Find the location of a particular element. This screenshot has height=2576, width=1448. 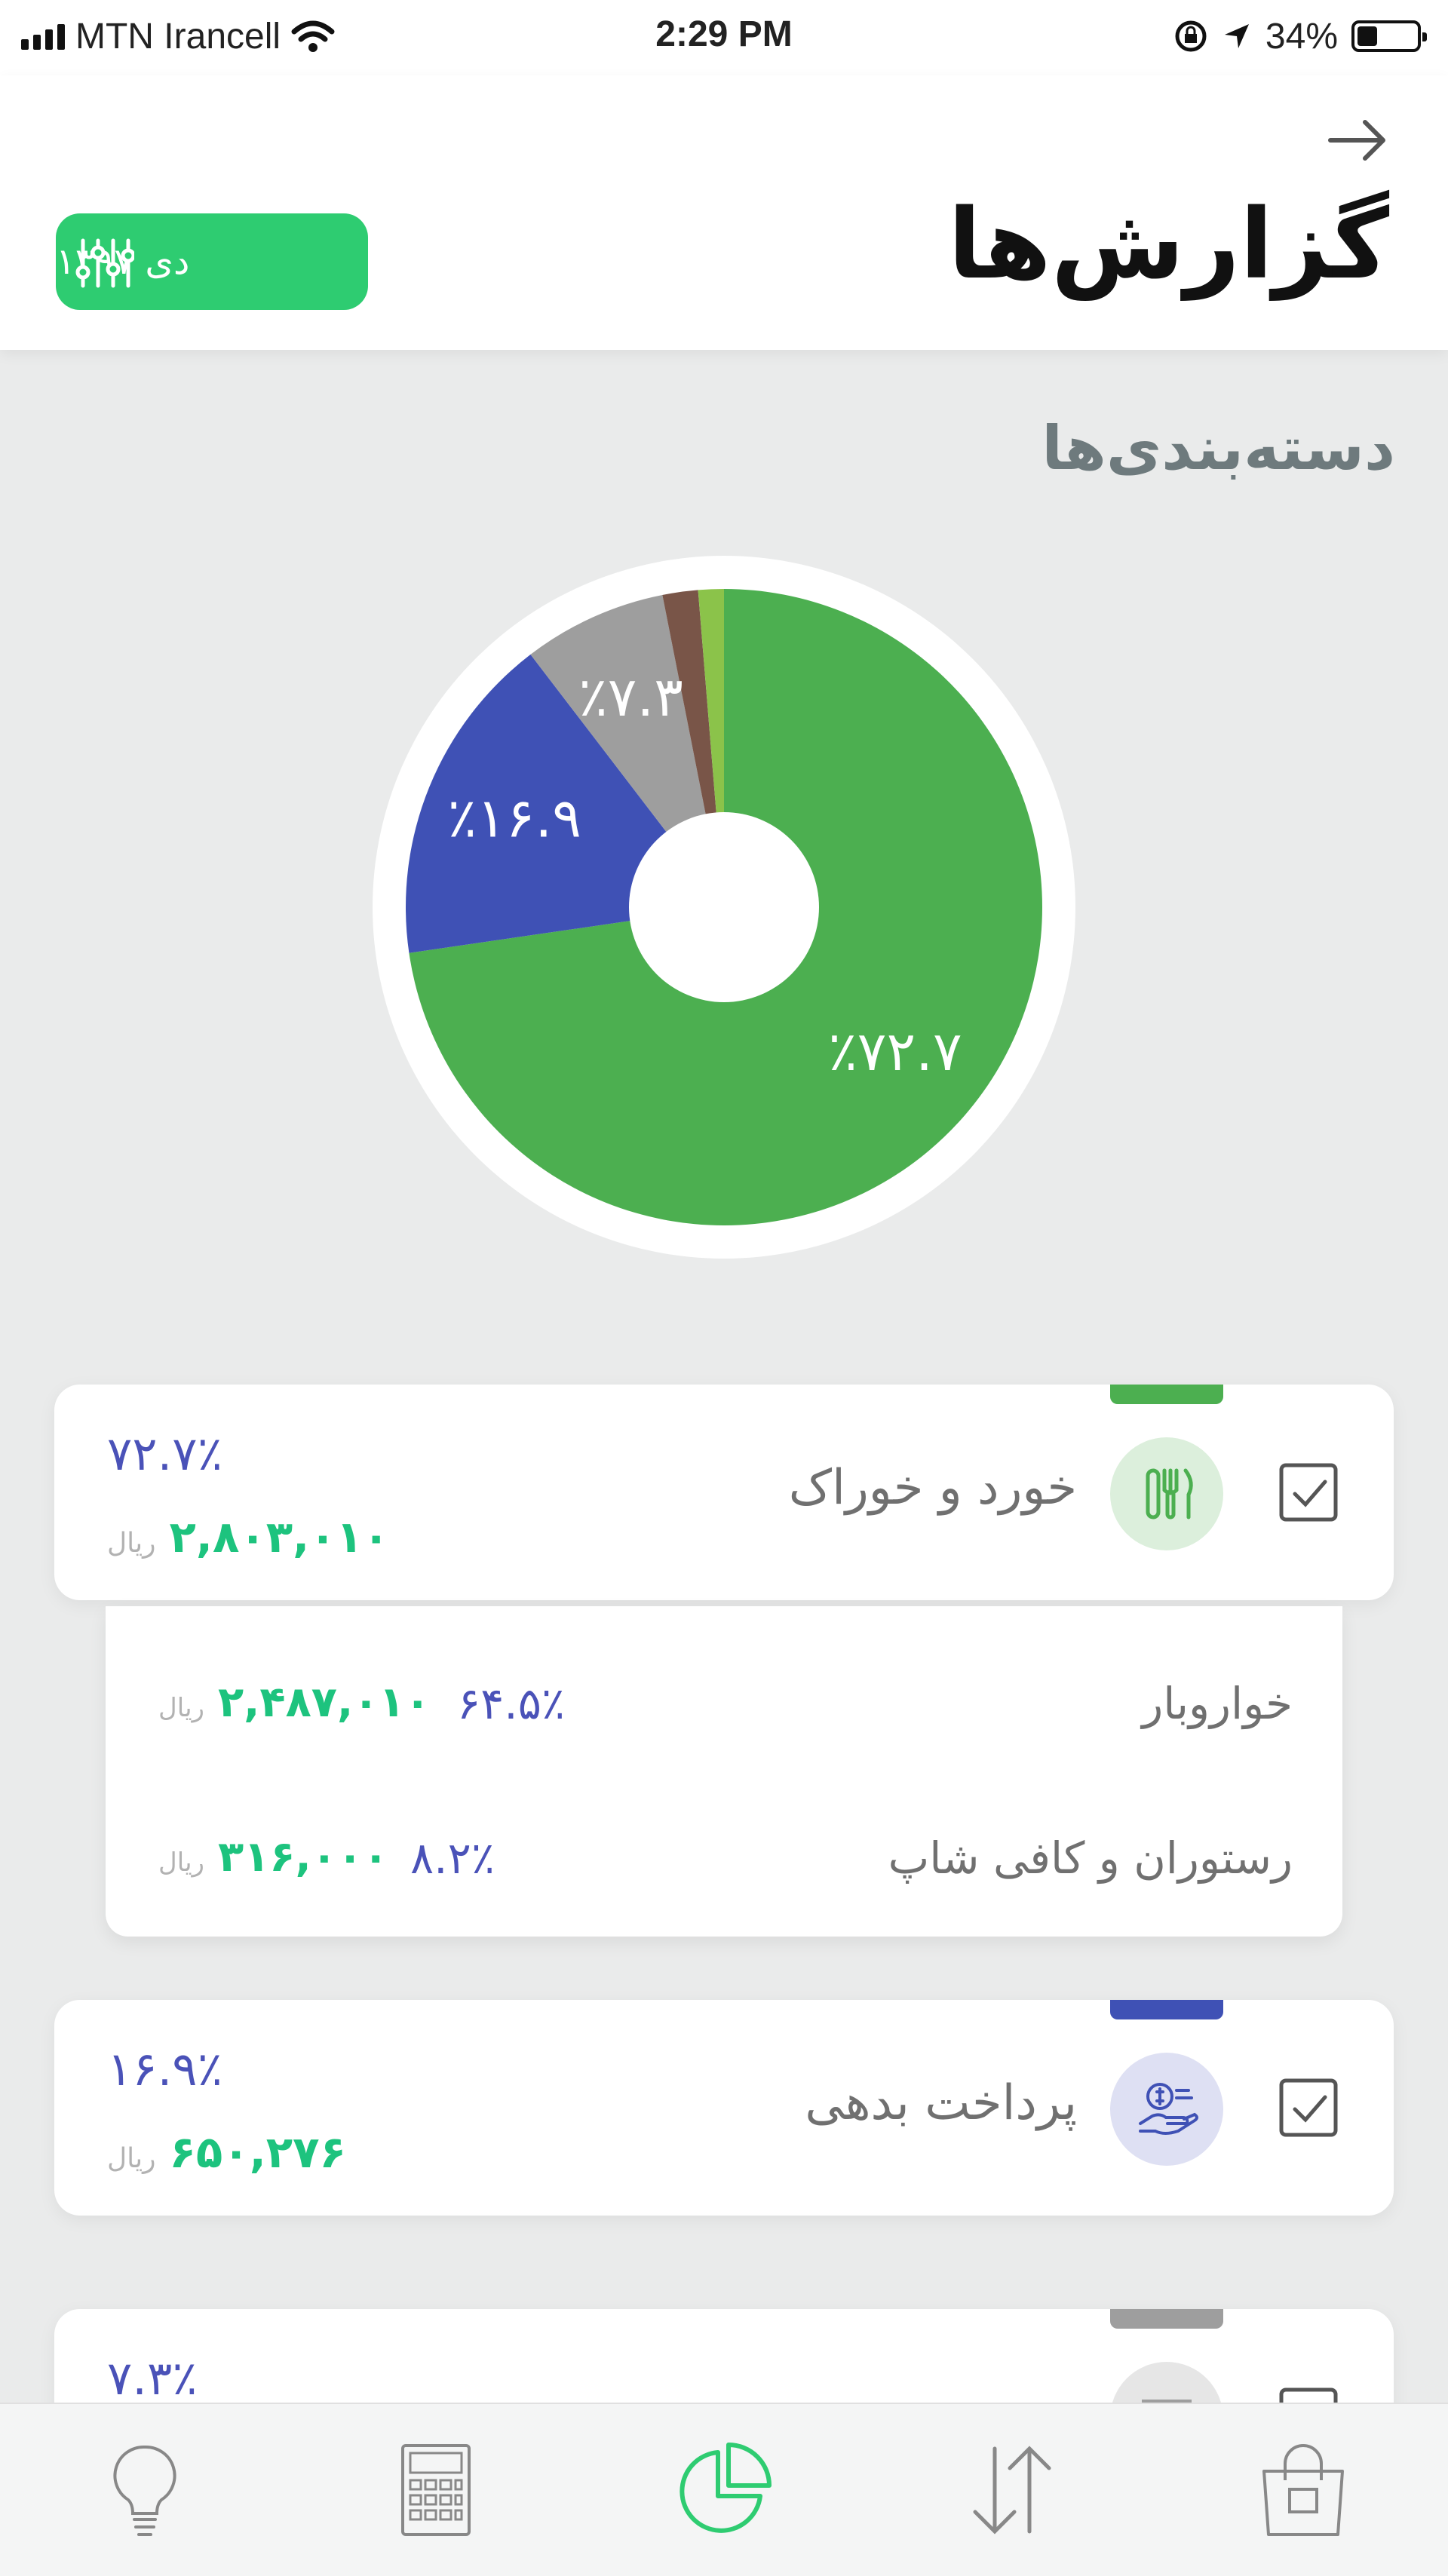

battery-fill is located at coordinates (1367, 36).